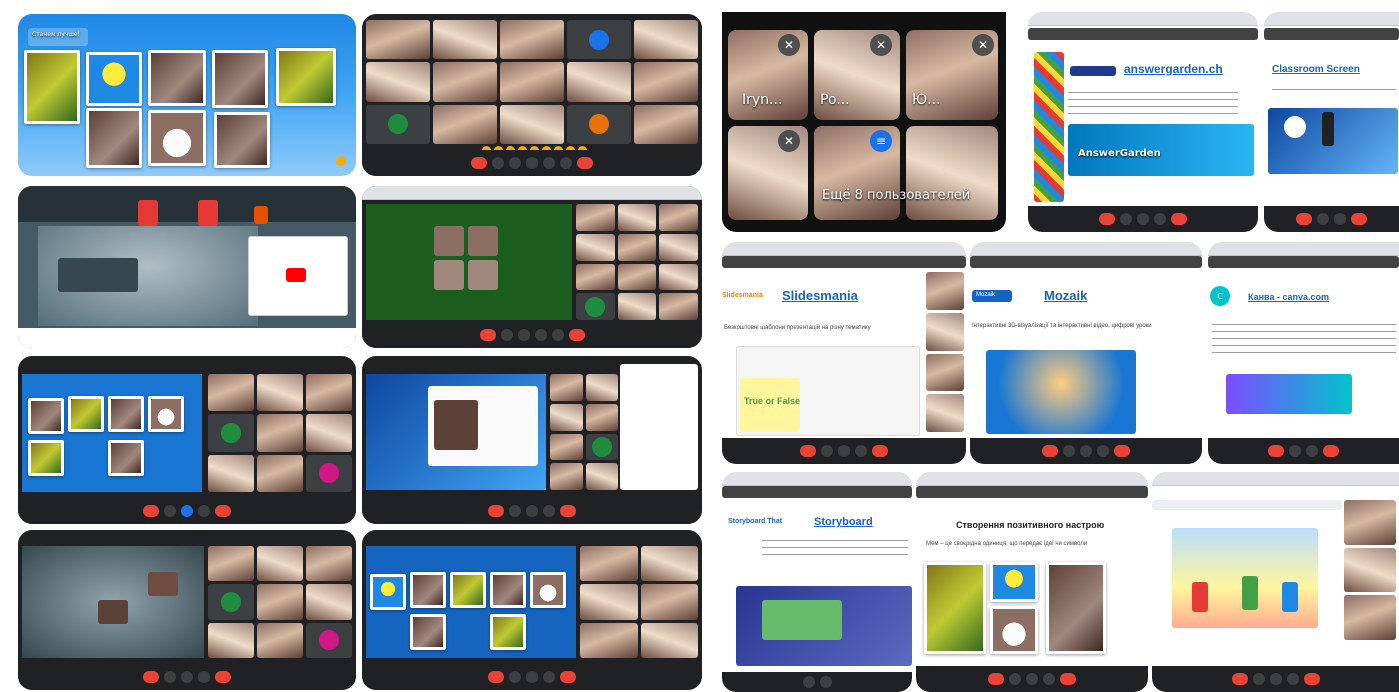 This screenshot has height=692, width=1399. Describe the element at coordinates (1288, 297) in the screenshot. I see `site-link: Канва - canva.com` at that location.